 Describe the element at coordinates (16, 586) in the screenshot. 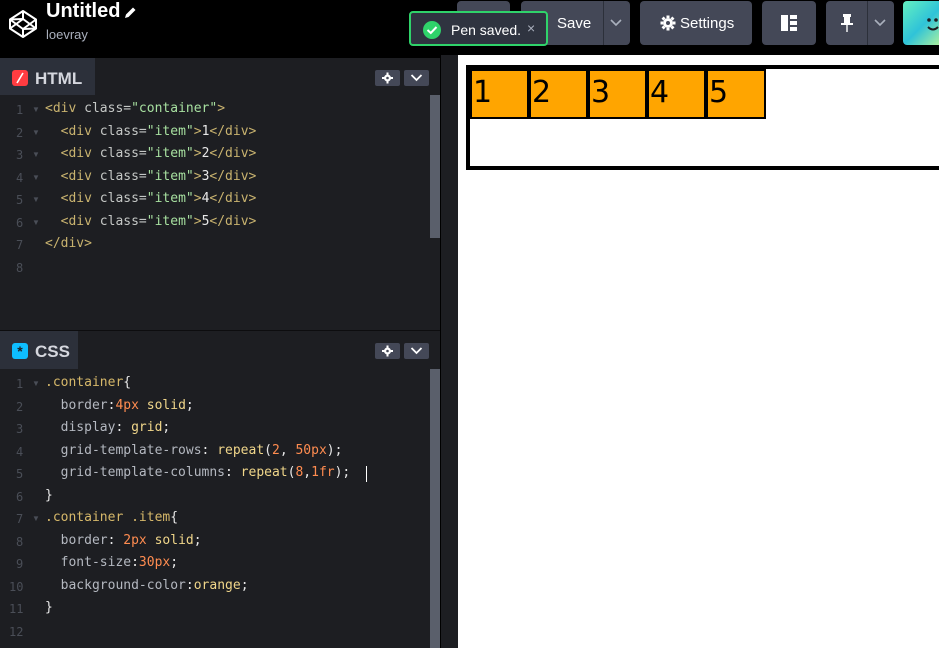

I see `line-number: 10` at that location.